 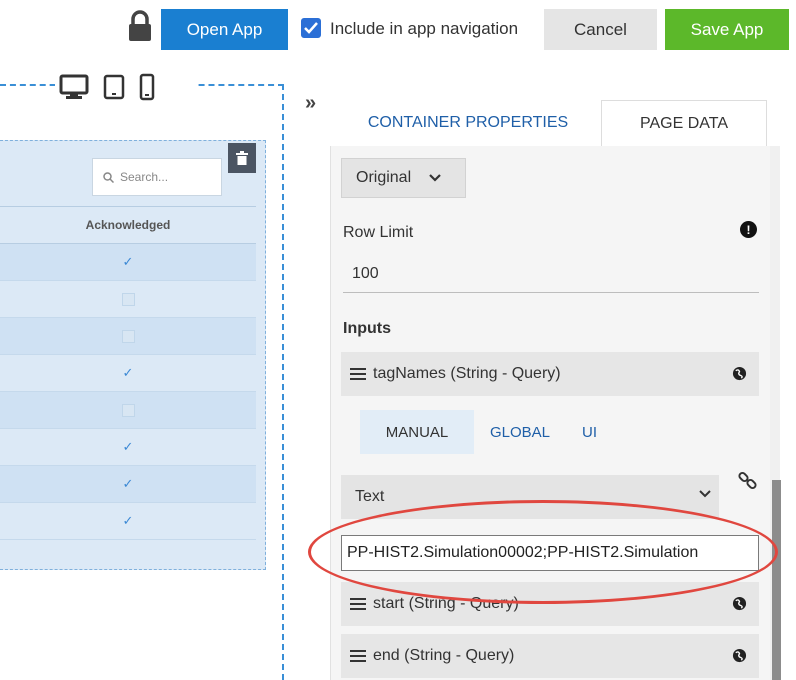 I want to click on row-limit-input: 100, so click(x=551, y=274).